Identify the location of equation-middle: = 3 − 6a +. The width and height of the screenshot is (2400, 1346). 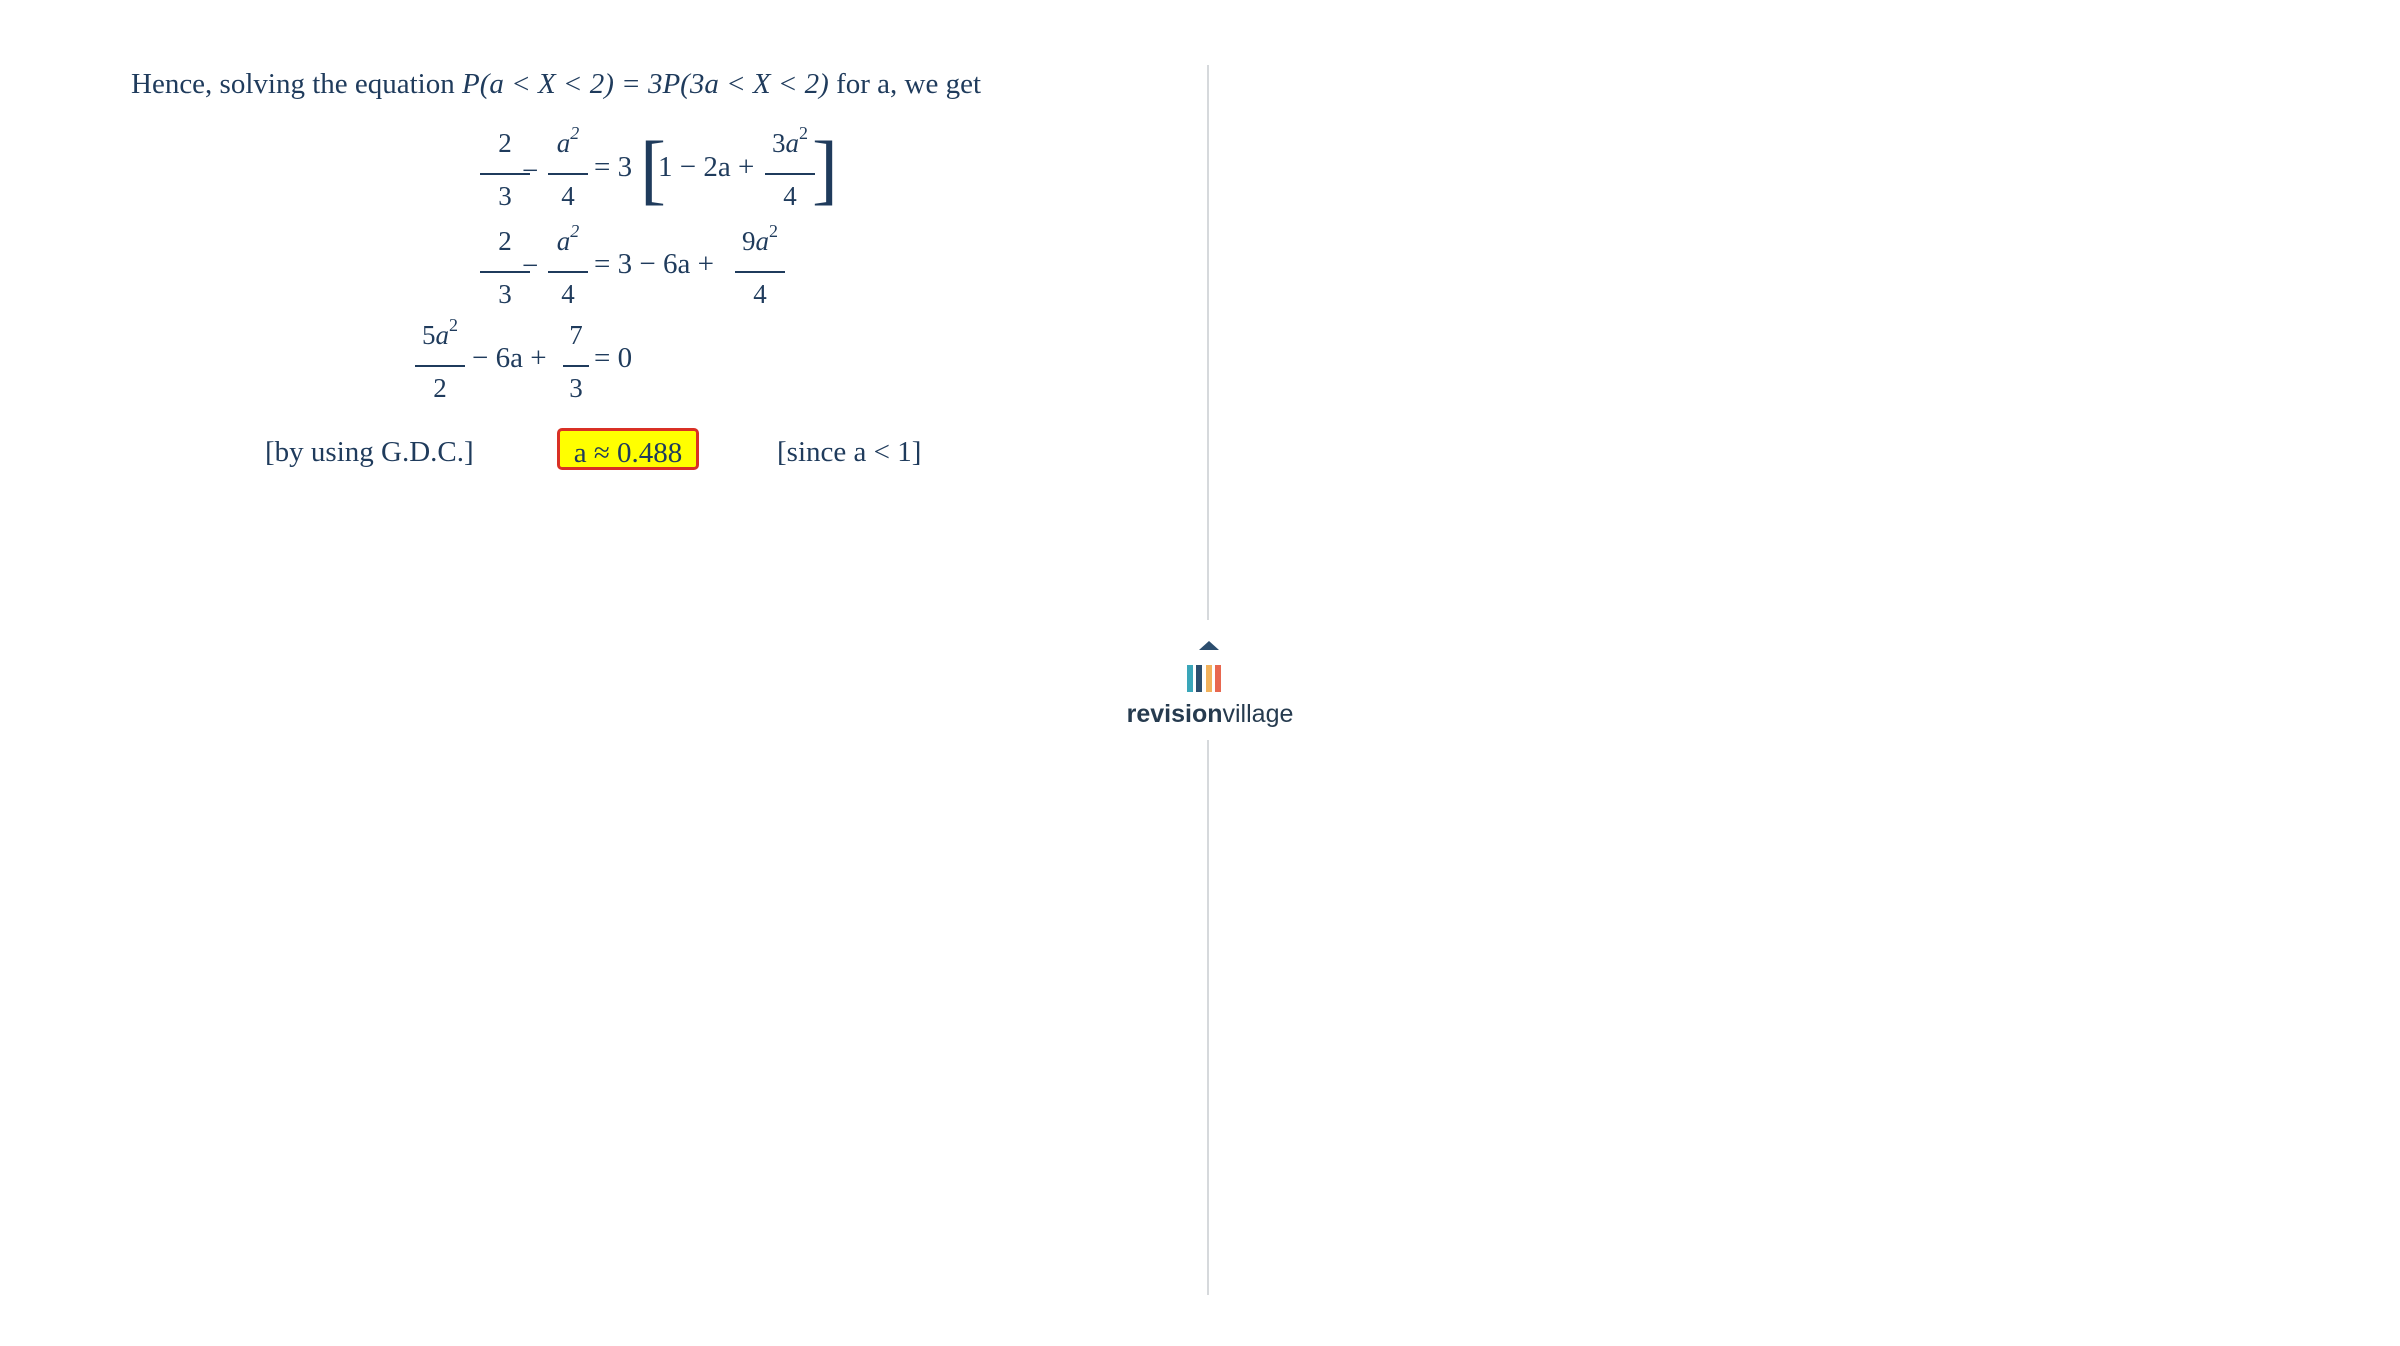
(654, 264).